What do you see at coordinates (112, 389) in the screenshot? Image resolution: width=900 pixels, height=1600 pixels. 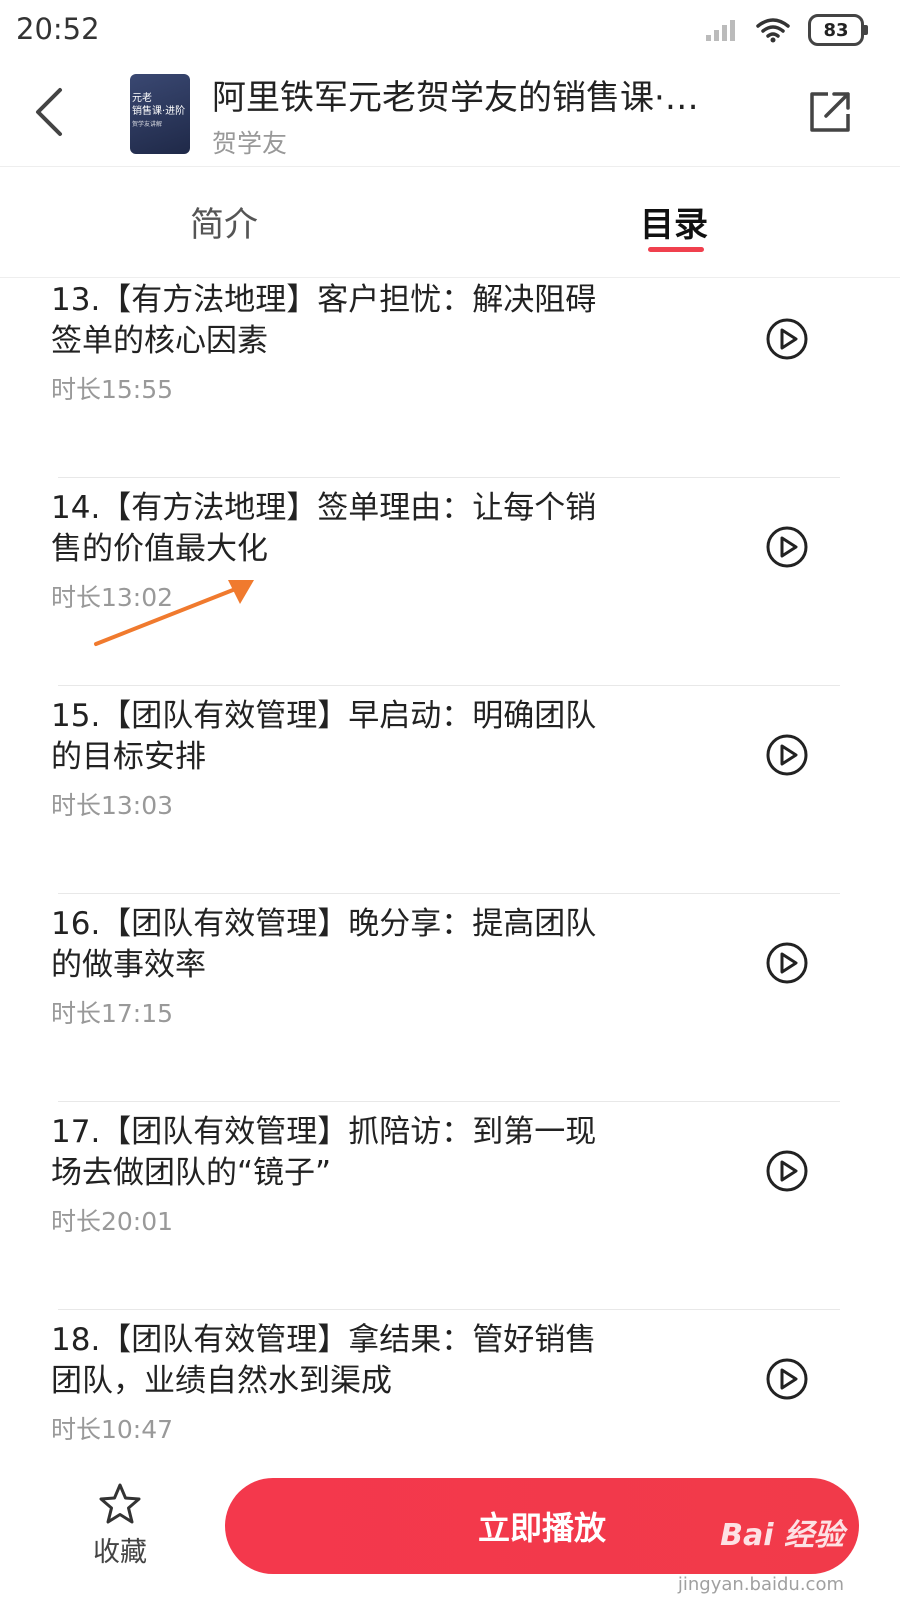 I see `lesson-duration: 时长15:55` at bounding box center [112, 389].